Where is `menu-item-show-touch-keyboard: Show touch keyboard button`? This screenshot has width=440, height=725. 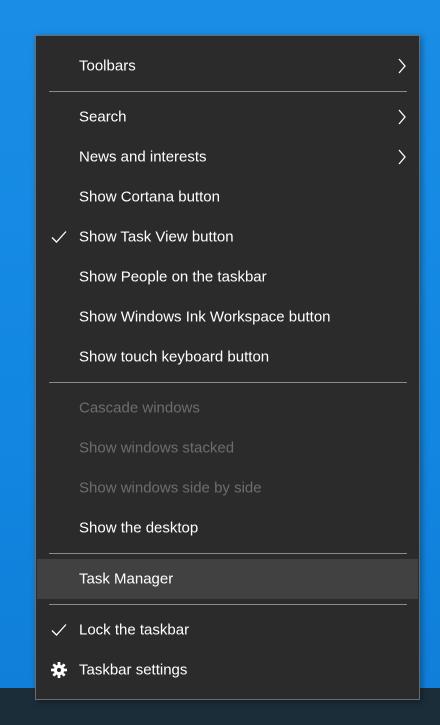 menu-item-show-touch-keyboard: Show touch keyboard button is located at coordinates (227, 357).